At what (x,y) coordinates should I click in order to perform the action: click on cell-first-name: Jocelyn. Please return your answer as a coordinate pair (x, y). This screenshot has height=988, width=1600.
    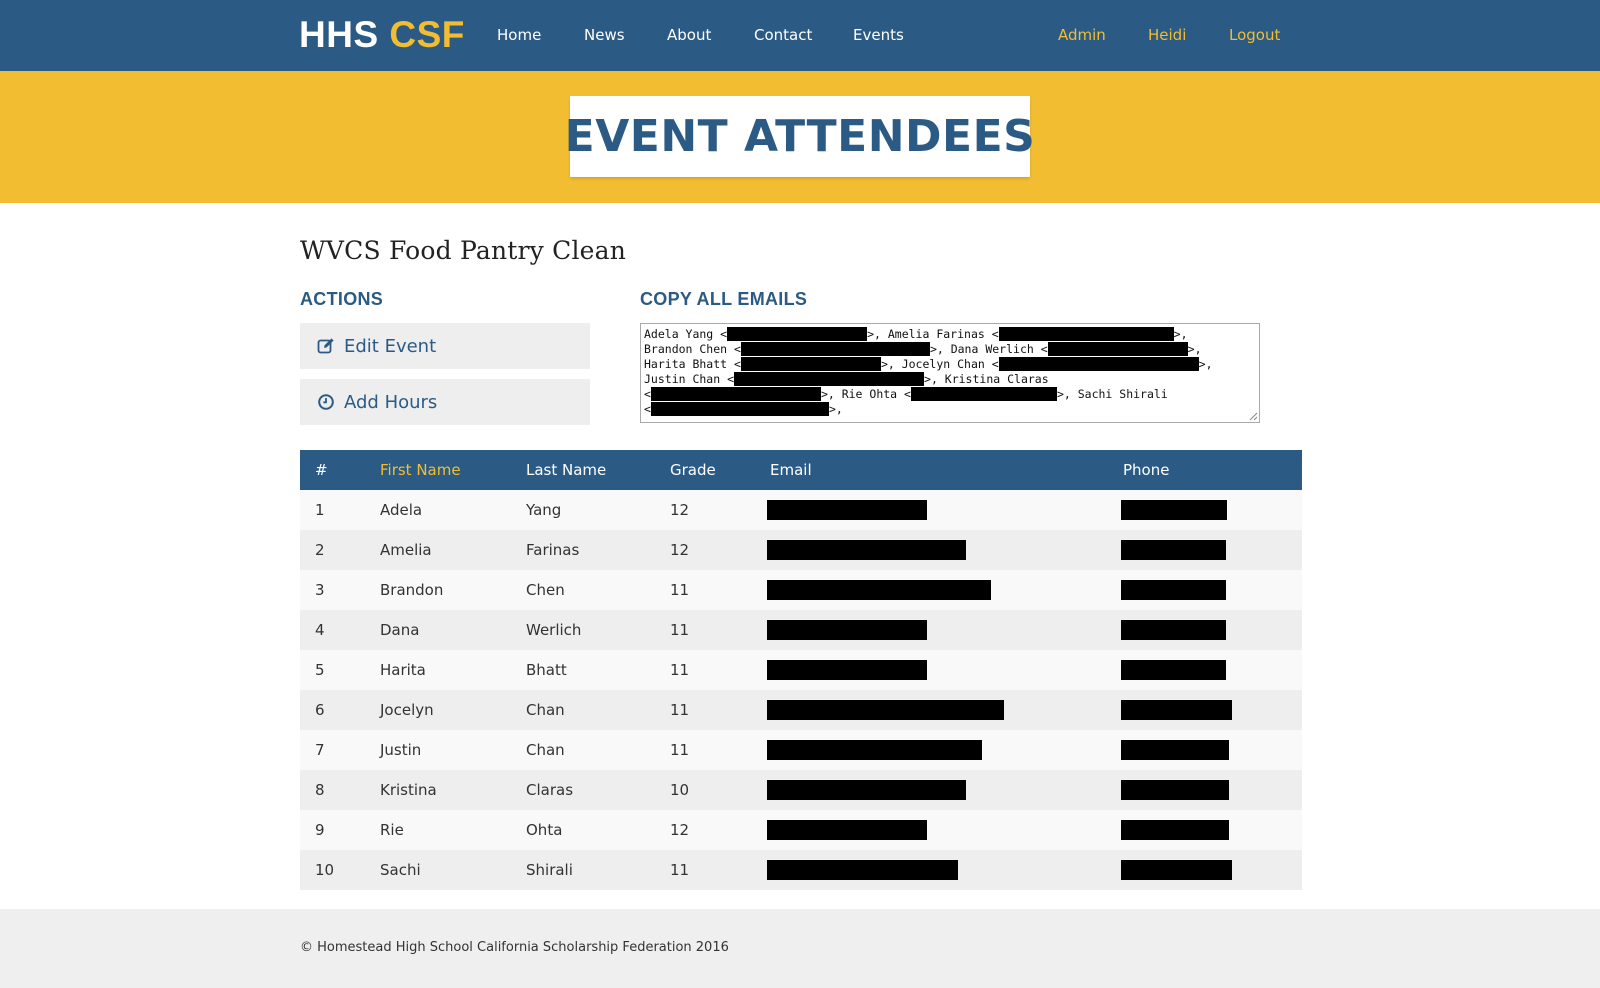
    Looking at the image, I should click on (407, 710).